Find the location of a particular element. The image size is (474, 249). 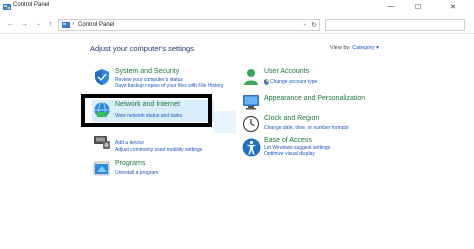

navigation-bar: ← → ⌄ ↑ › Control Panel ⌄ ↻ is located at coordinates (237, 24).